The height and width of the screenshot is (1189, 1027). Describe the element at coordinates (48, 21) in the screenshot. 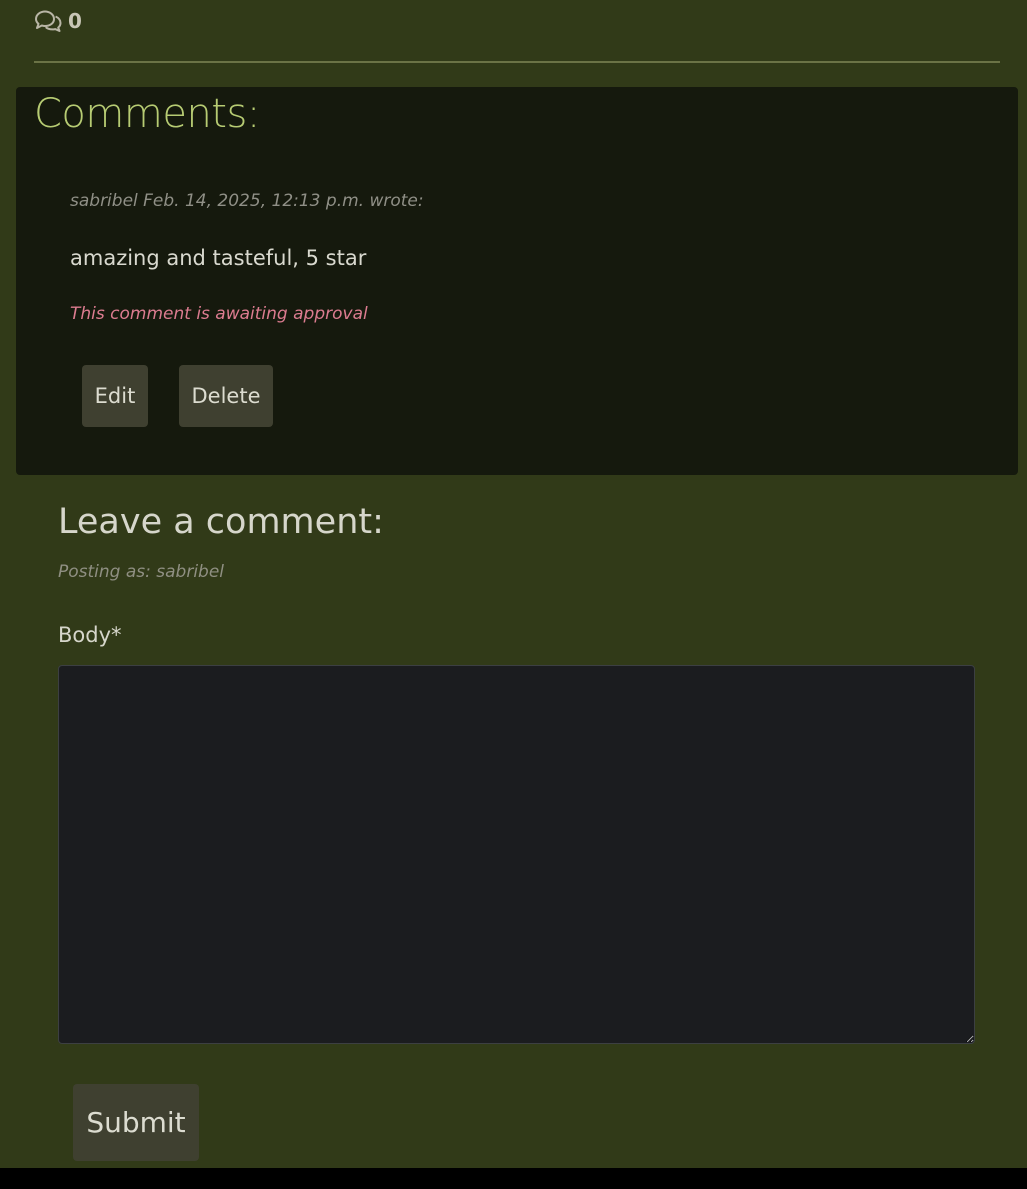

I see `comments-icon` at that location.